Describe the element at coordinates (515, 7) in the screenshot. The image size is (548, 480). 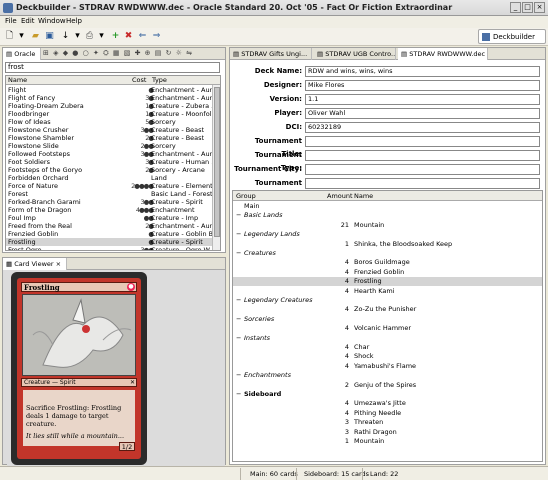
I see `minimize-button: _` at that location.